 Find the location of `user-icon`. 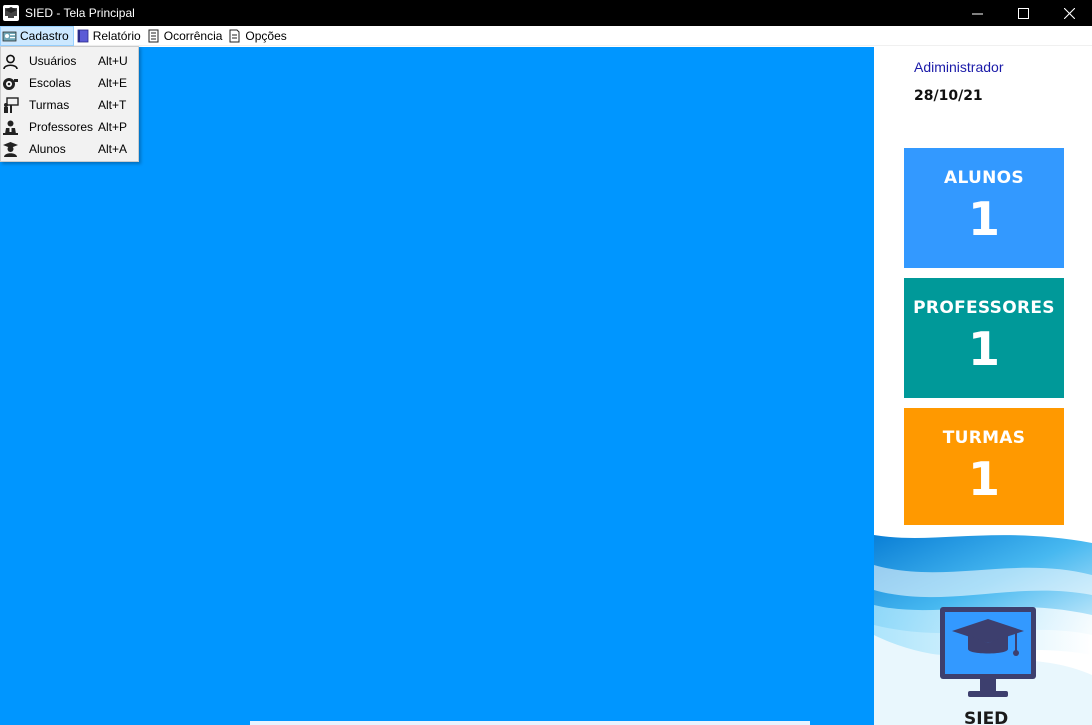

user-icon is located at coordinates (10, 61).